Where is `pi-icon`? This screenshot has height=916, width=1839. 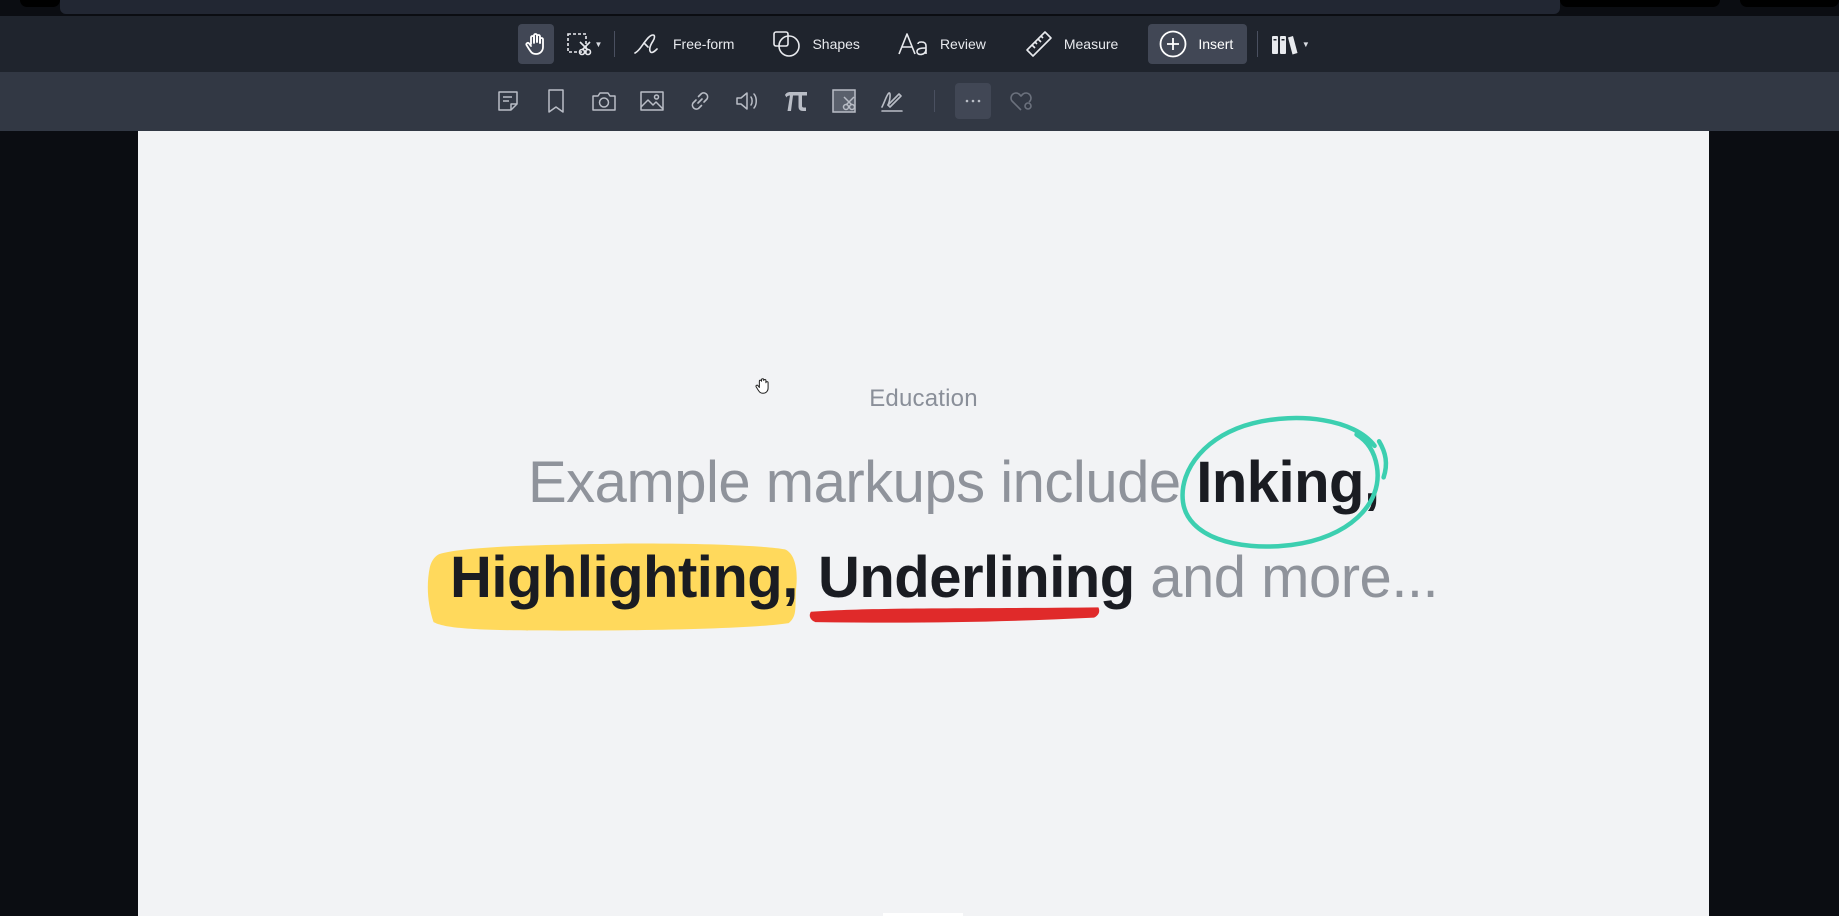
pi-icon is located at coordinates (796, 101).